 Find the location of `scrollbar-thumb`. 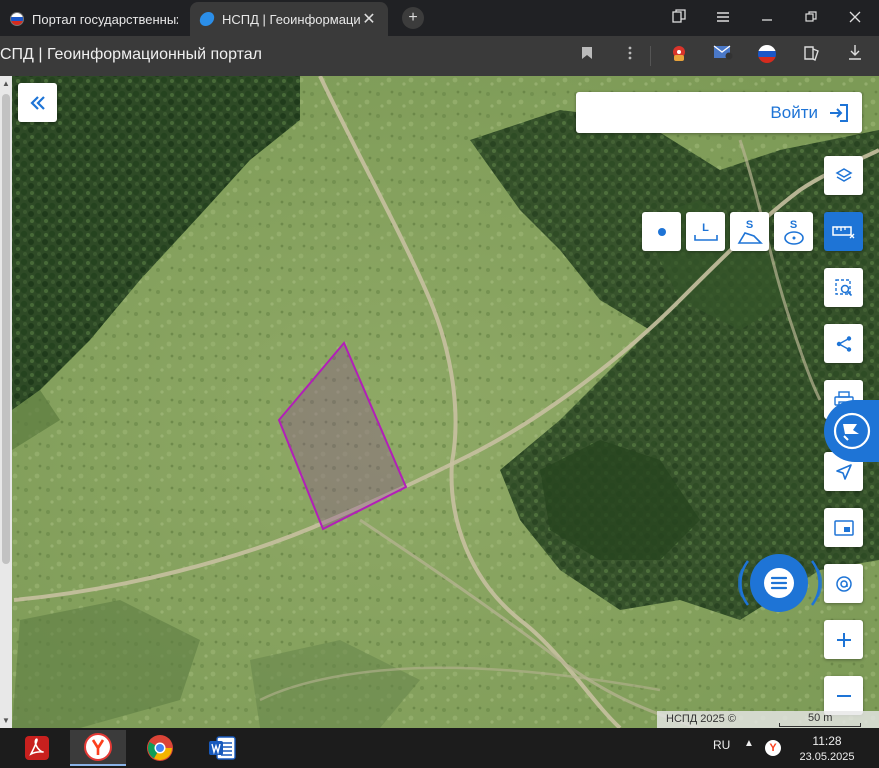

scrollbar-thumb is located at coordinates (6, 329).